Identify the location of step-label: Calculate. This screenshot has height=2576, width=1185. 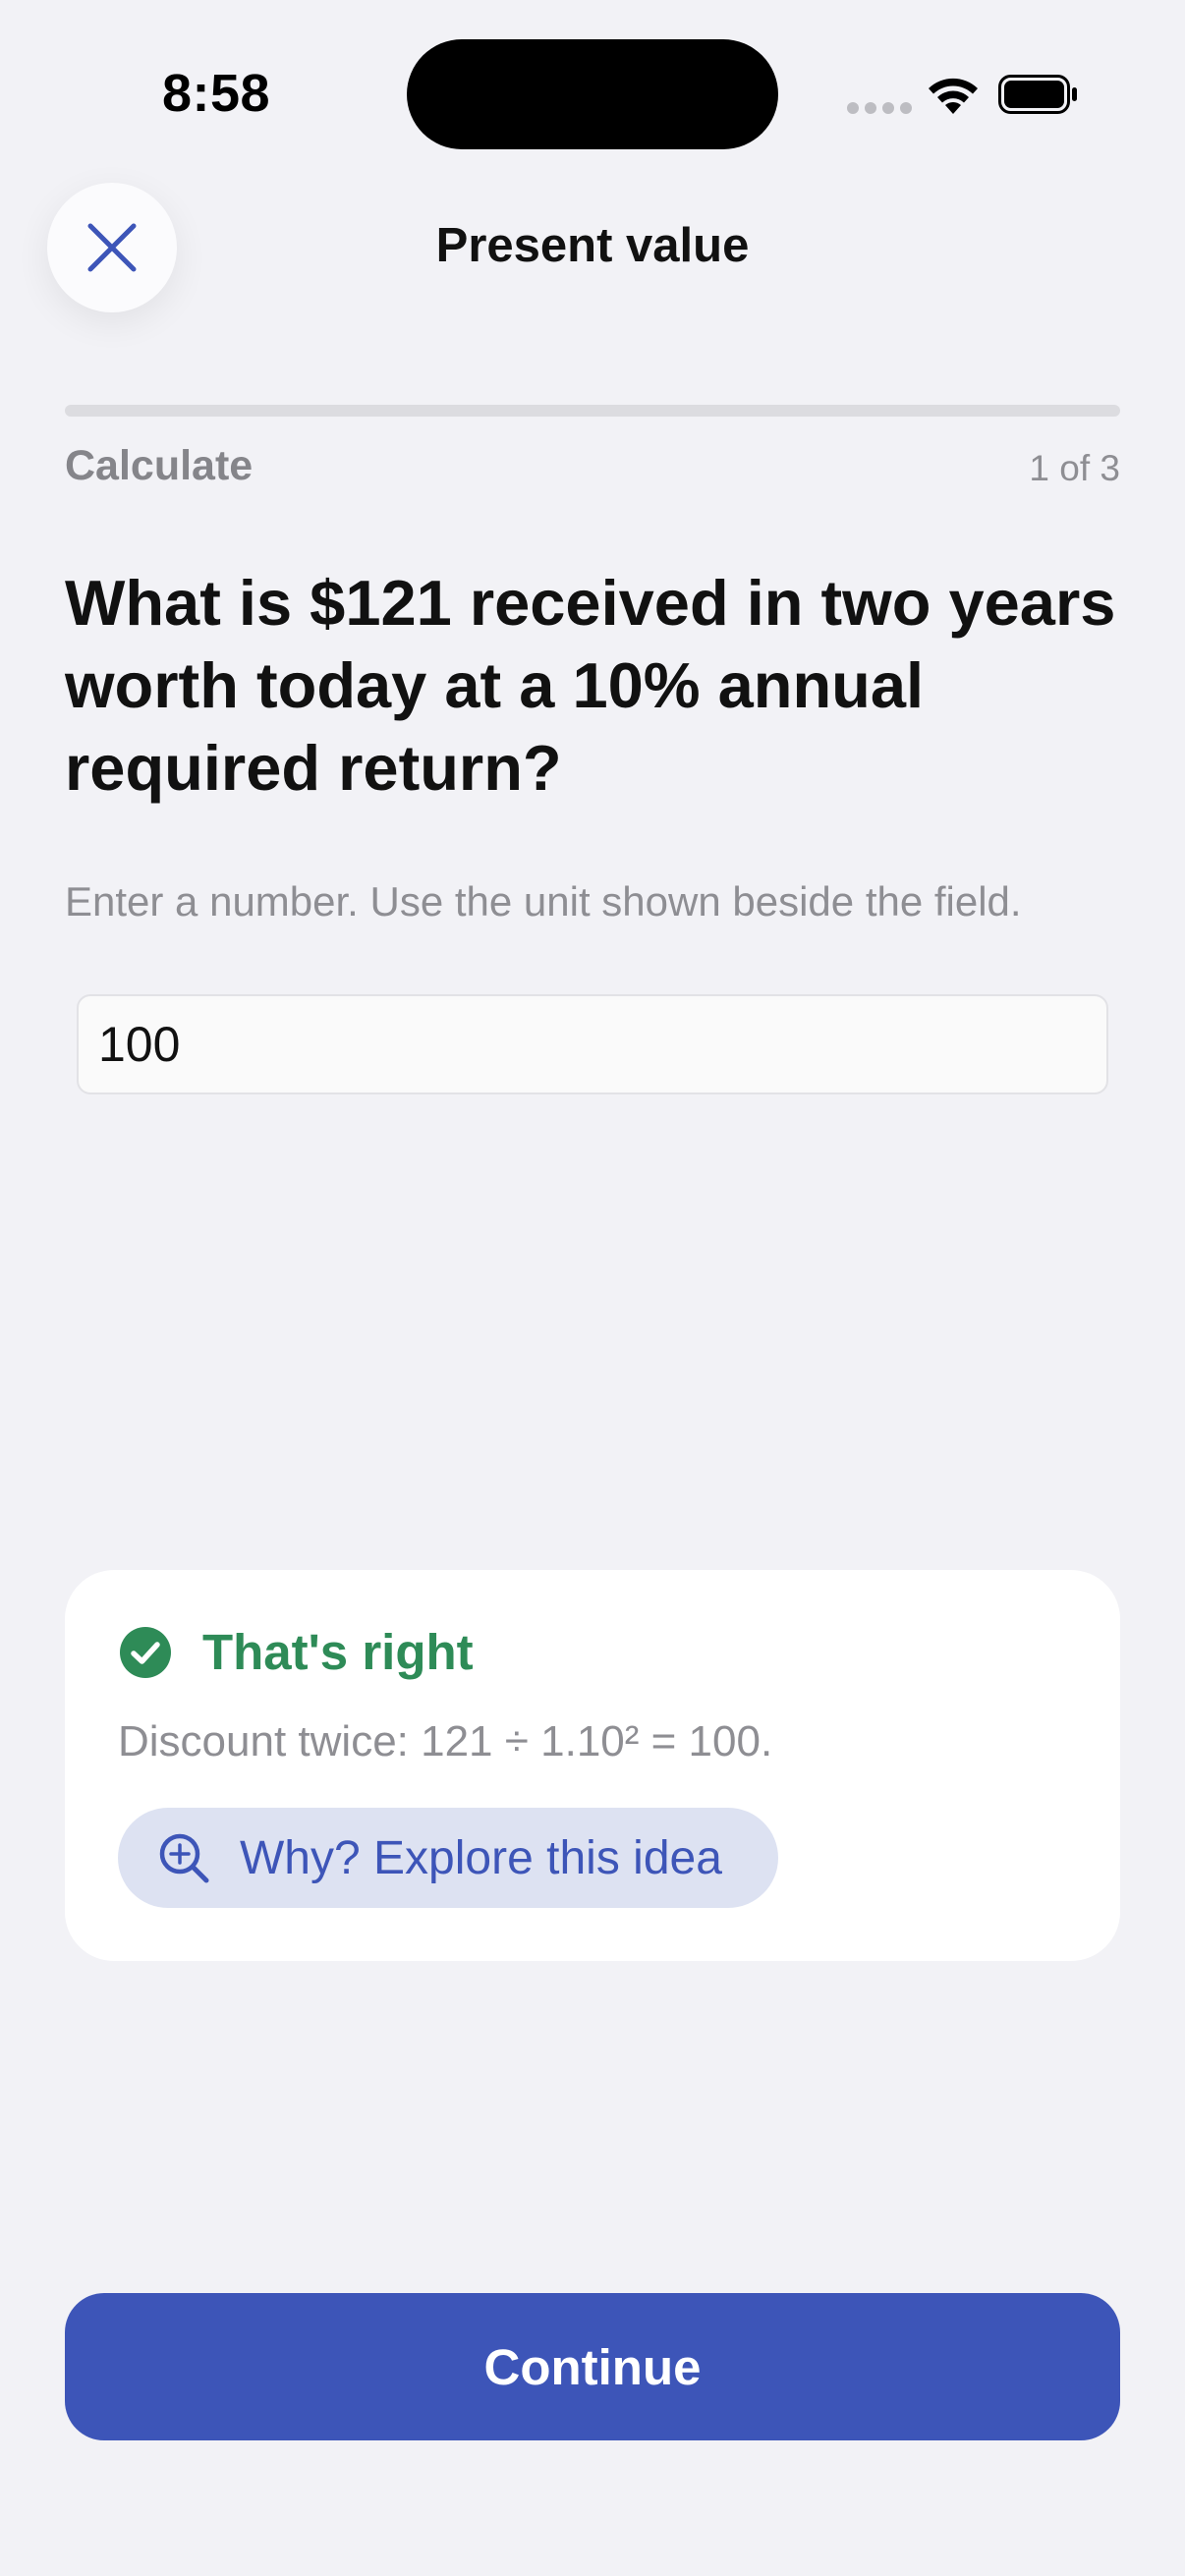
(160, 465).